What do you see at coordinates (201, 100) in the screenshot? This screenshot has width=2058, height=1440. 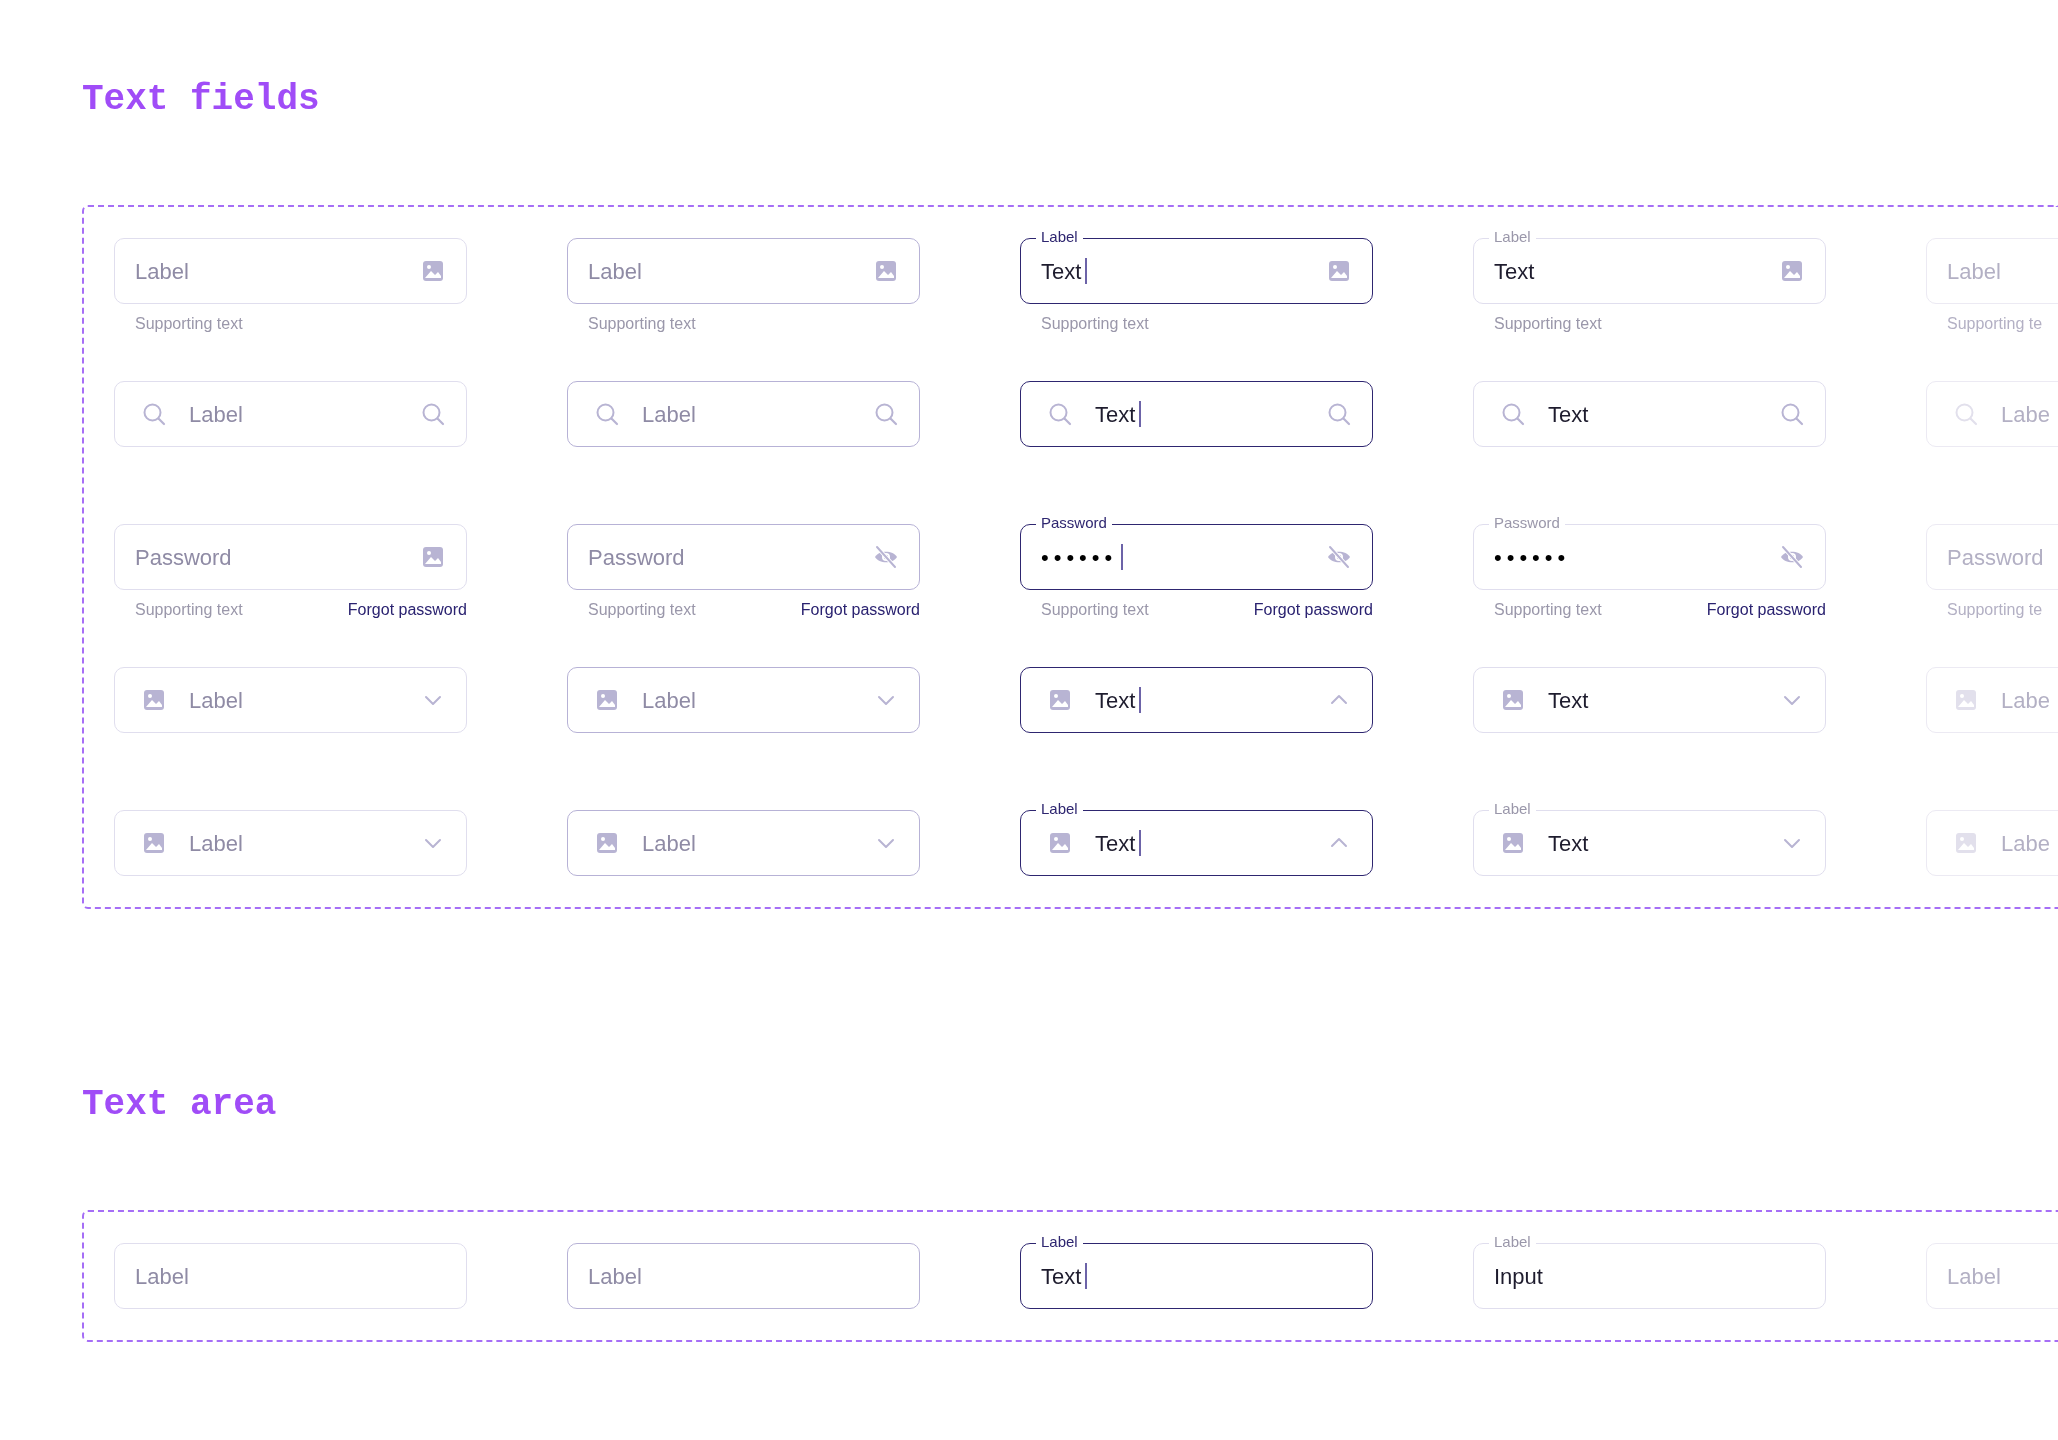 I see `section-title: Text fields` at bounding box center [201, 100].